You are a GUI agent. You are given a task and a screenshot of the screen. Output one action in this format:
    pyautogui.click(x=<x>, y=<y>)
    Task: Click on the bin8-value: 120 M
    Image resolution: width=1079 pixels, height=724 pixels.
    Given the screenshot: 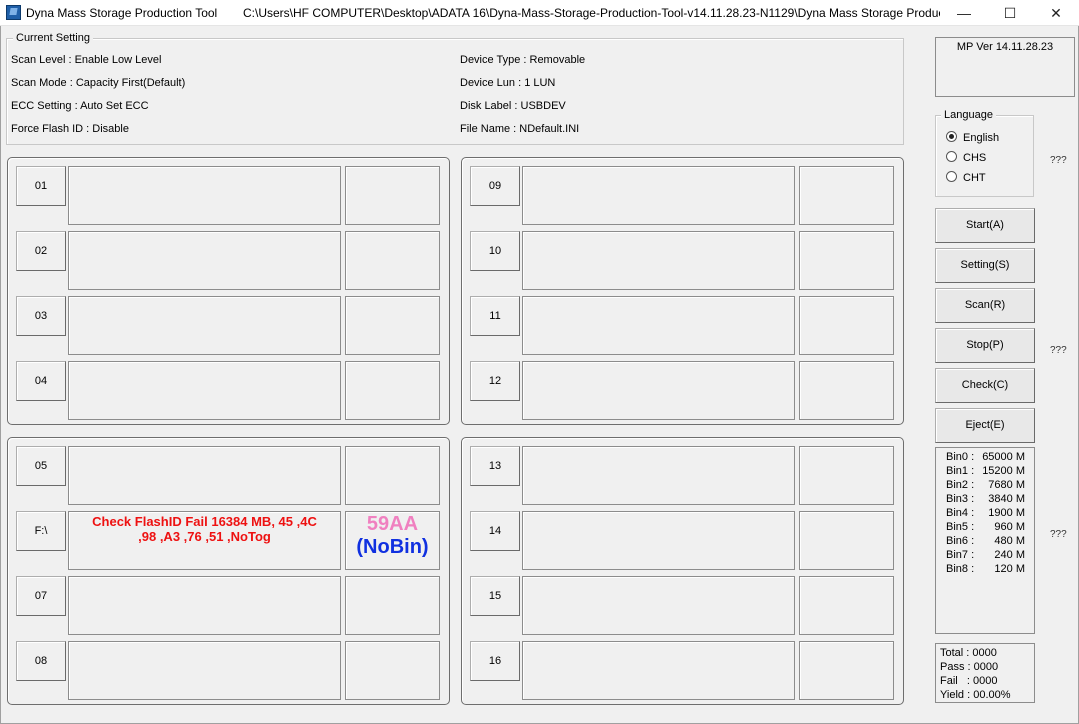 What is the action you would take?
    pyautogui.click(x=1009, y=569)
    